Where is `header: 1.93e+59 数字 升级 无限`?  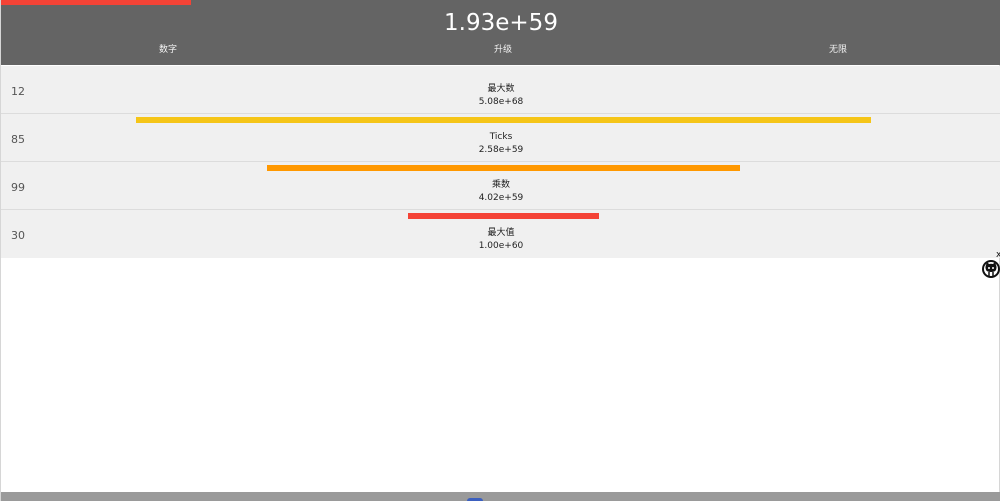
header: 1.93e+59 数字 升级 无限 is located at coordinates (500, 32).